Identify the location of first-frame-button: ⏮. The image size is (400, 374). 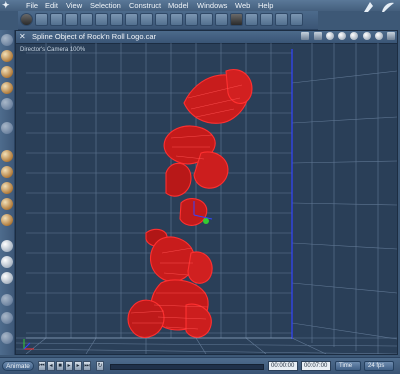
(42, 366).